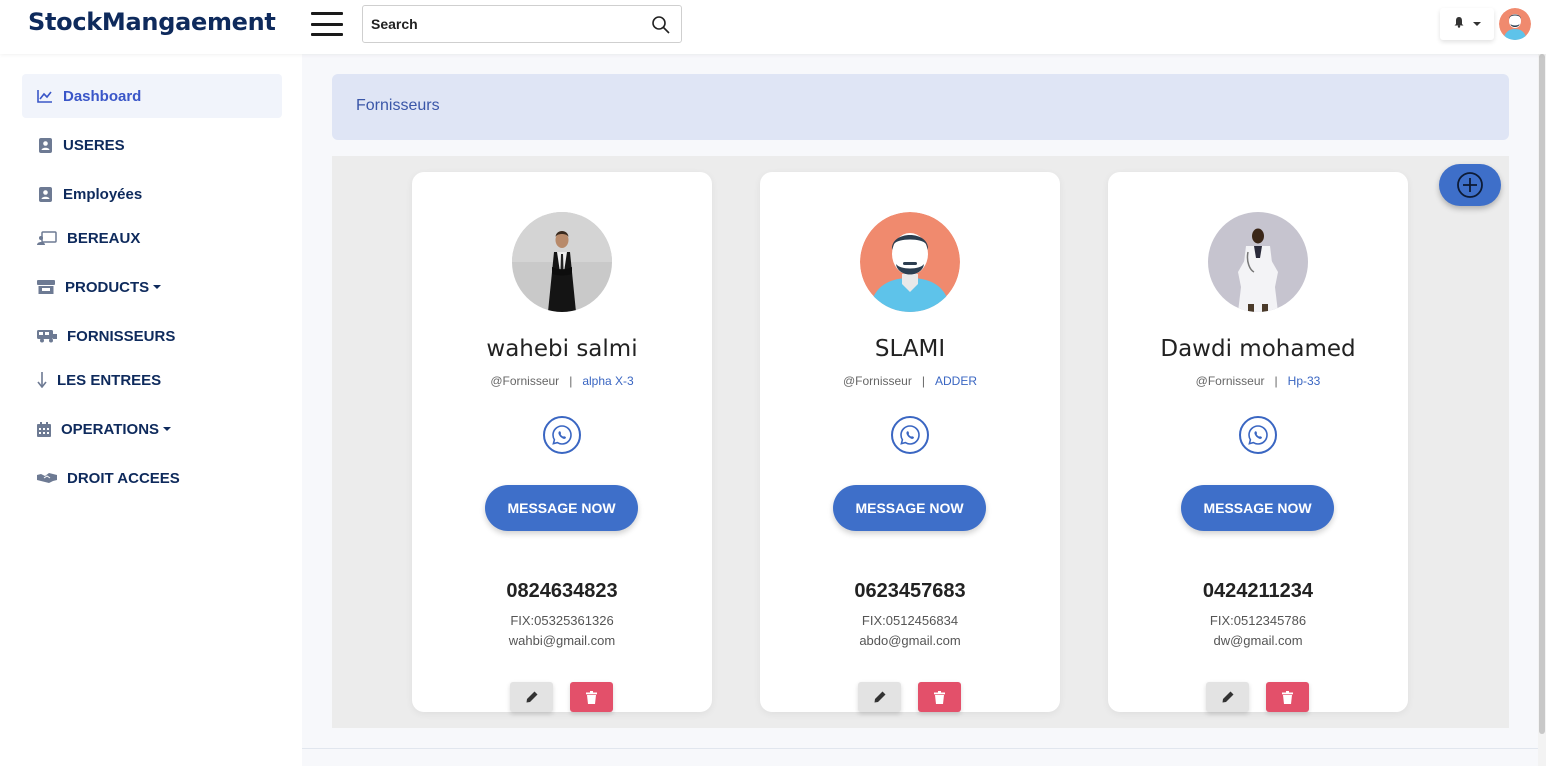 This screenshot has width=1546, height=766. What do you see at coordinates (1258, 640) in the screenshot?
I see `supplier-email: dw@gmail.com` at bounding box center [1258, 640].